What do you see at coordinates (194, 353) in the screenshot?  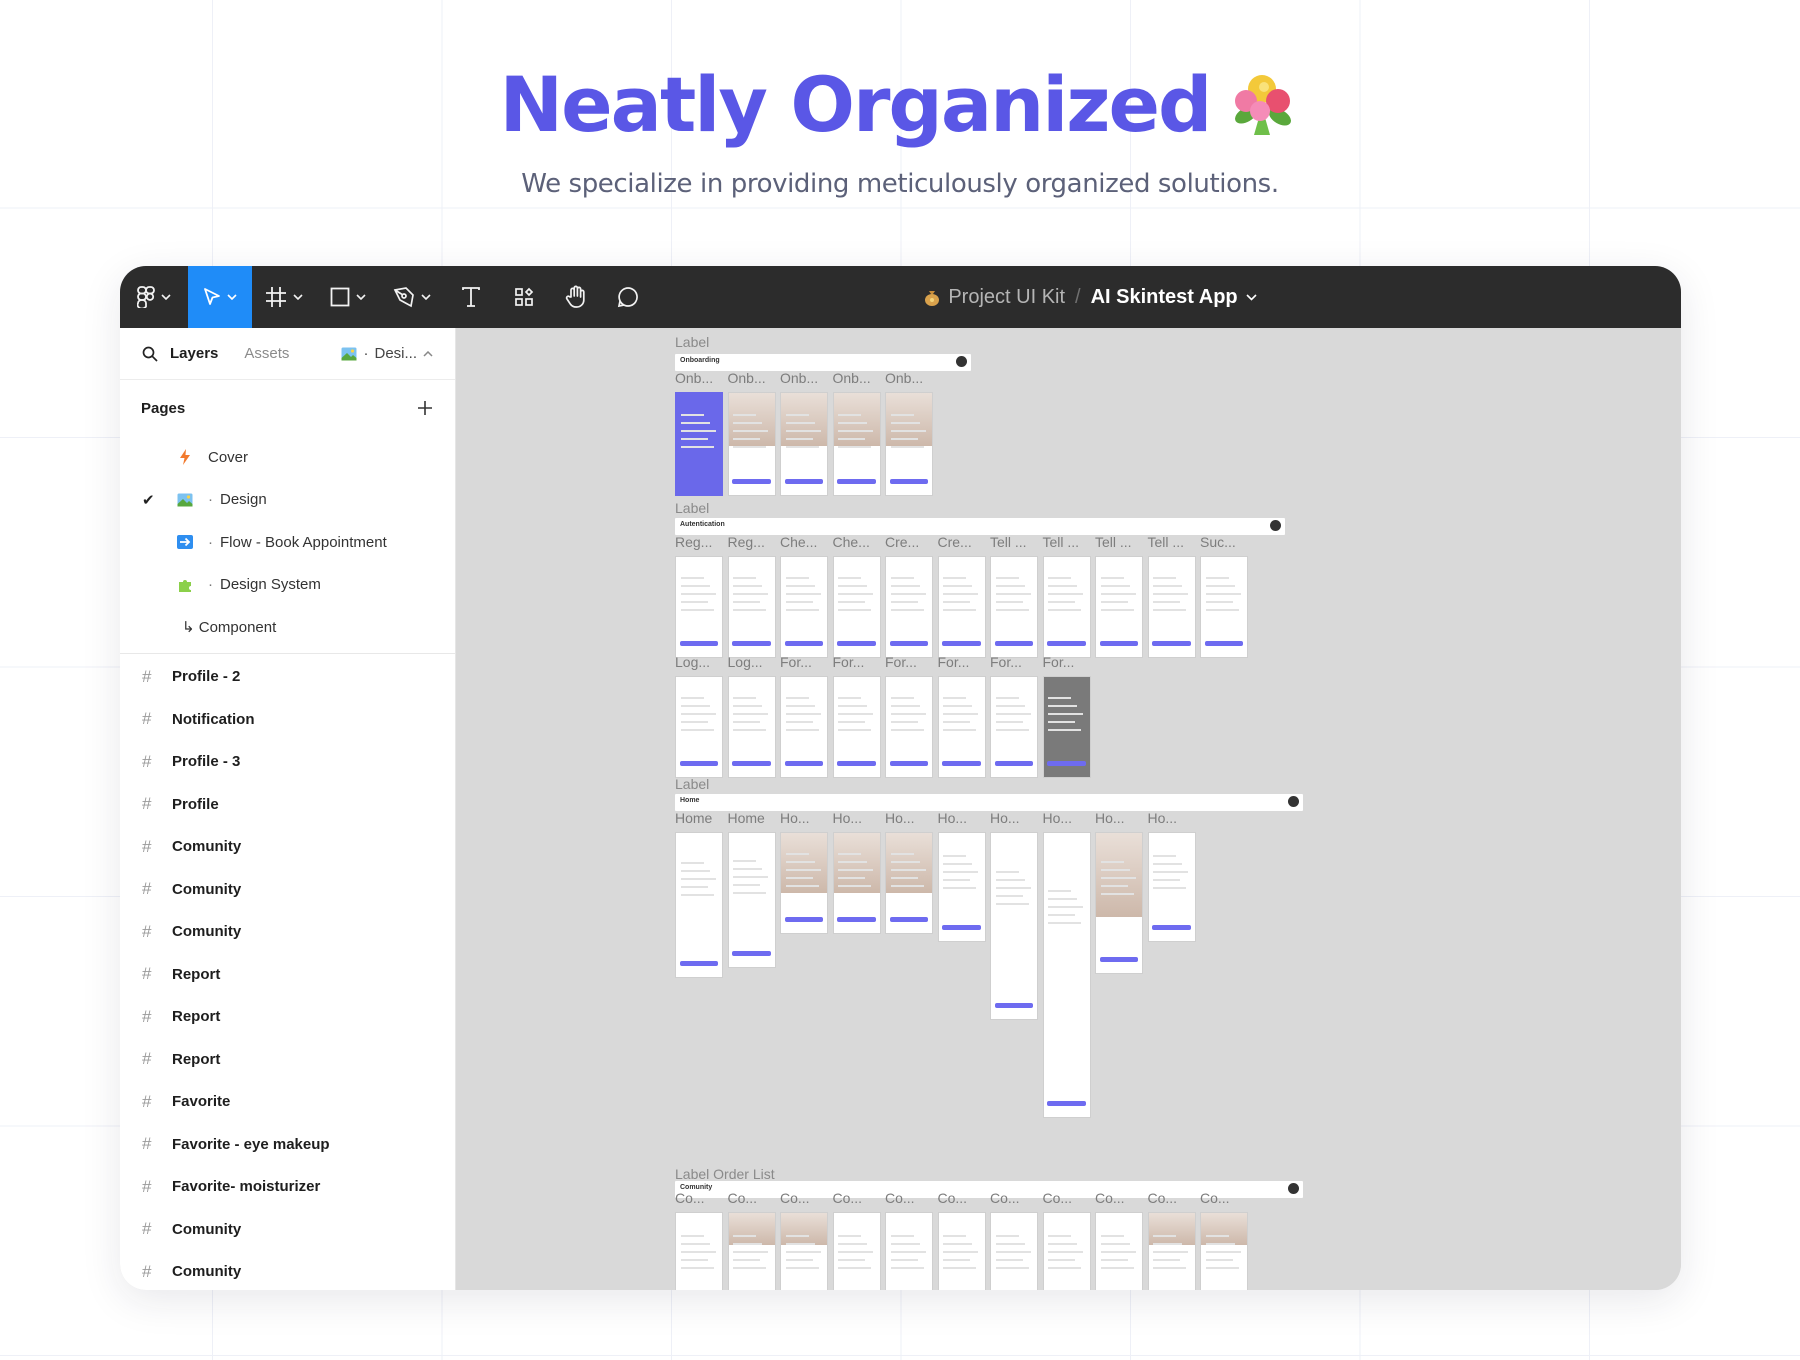 I see `tab-layers: Layers` at bounding box center [194, 353].